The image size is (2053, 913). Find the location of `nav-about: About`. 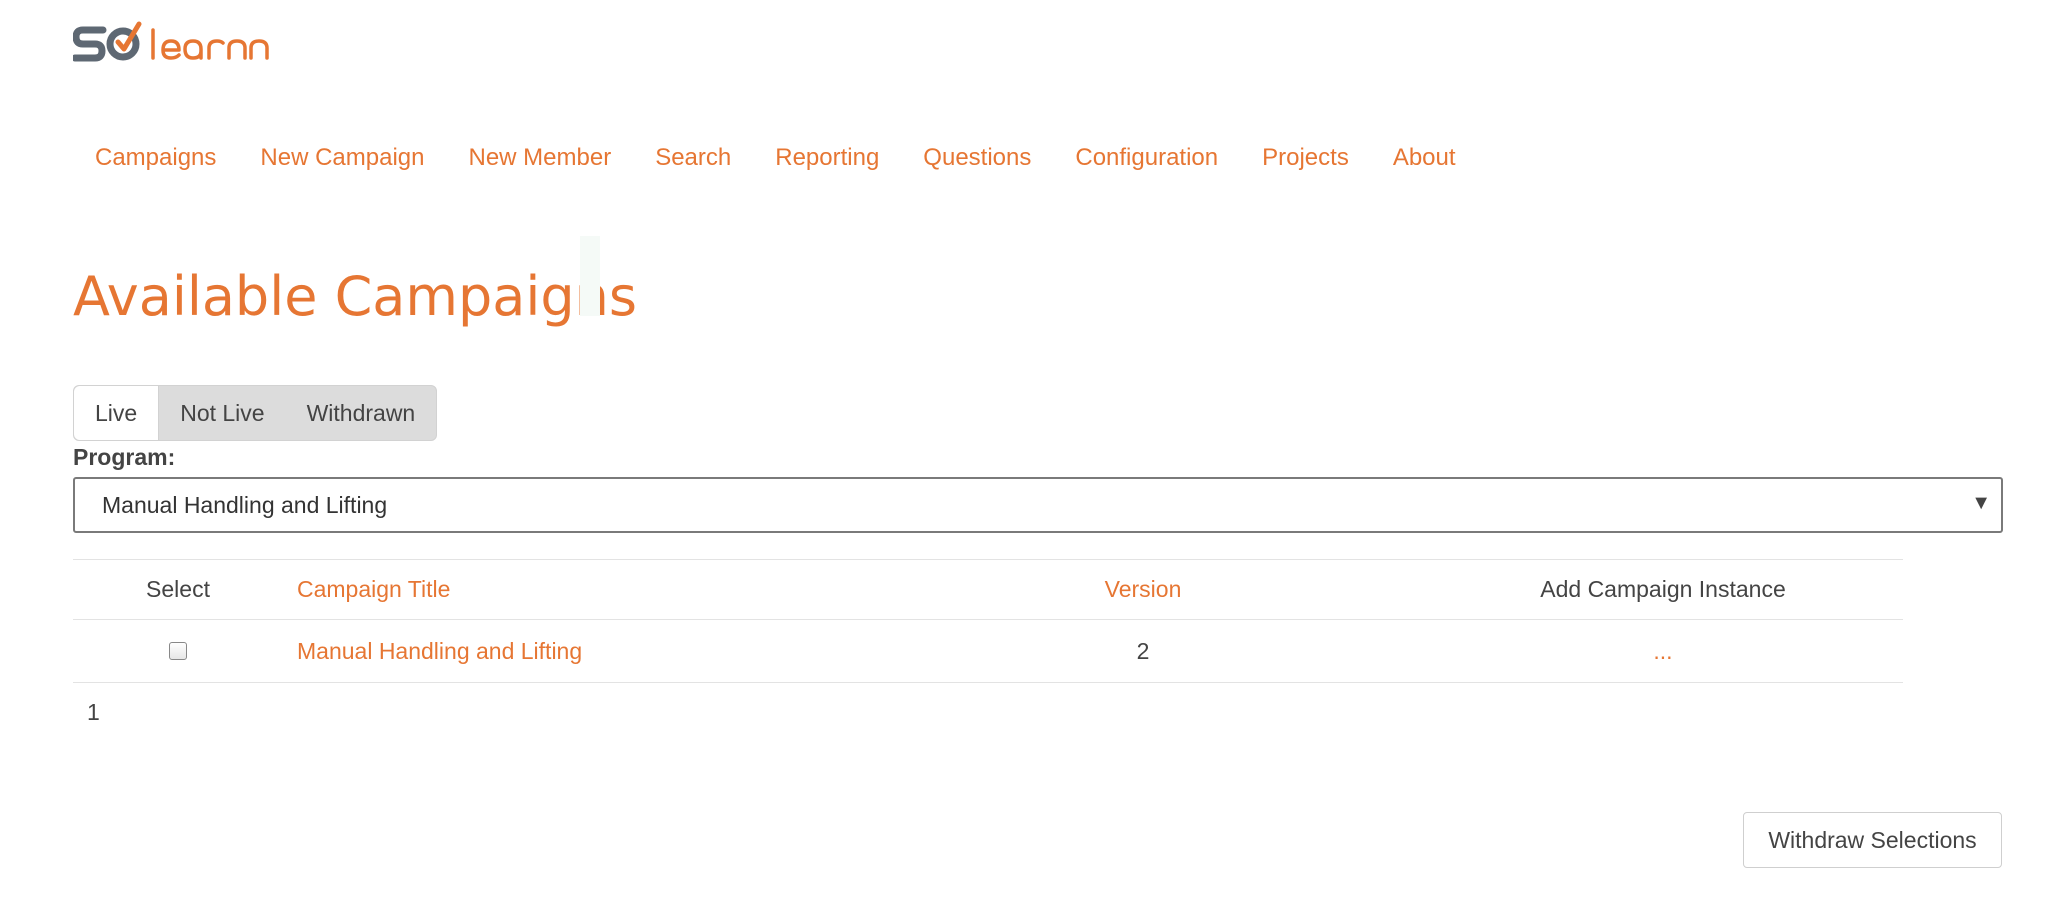

nav-about: About is located at coordinates (1424, 158).